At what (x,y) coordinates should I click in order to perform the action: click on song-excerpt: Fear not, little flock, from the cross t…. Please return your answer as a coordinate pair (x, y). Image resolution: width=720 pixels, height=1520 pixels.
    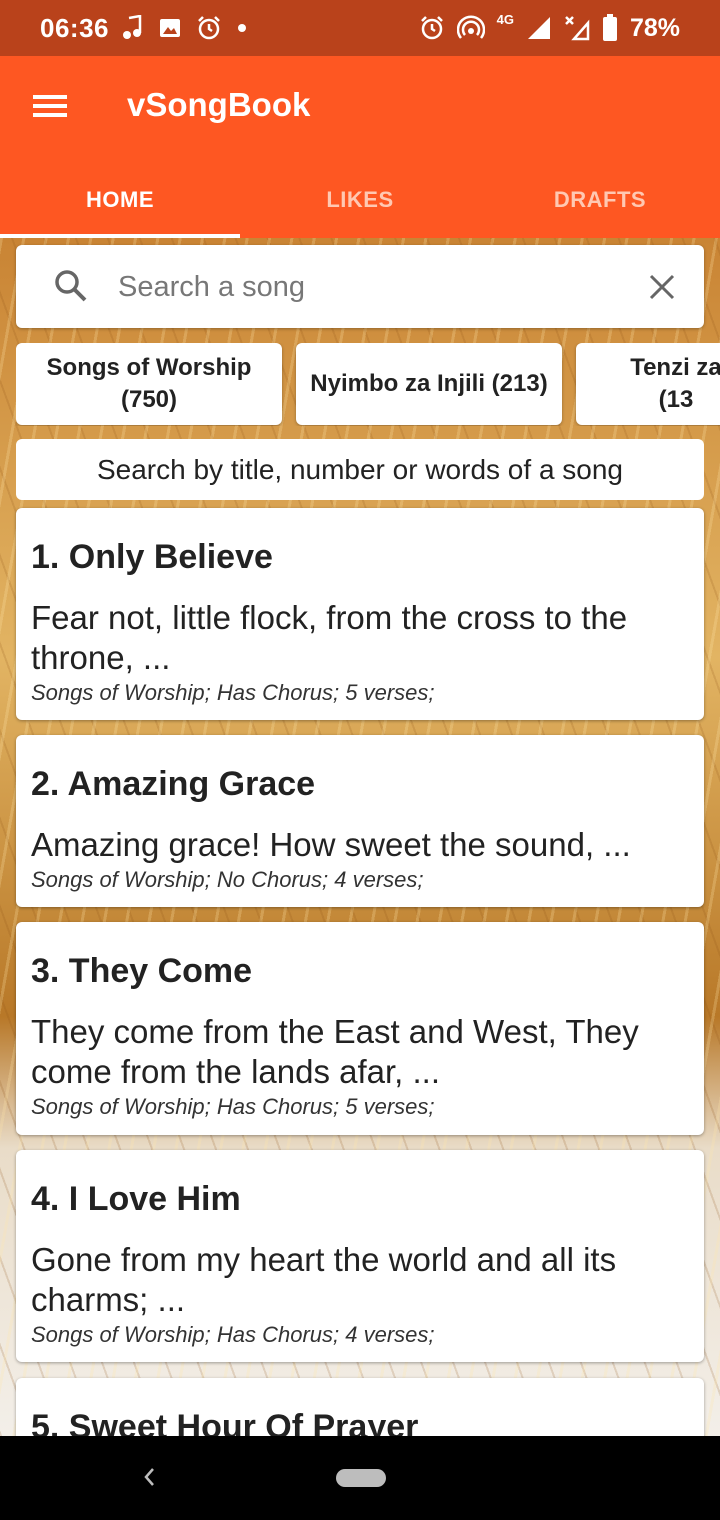
    Looking at the image, I should click on (329, 637).